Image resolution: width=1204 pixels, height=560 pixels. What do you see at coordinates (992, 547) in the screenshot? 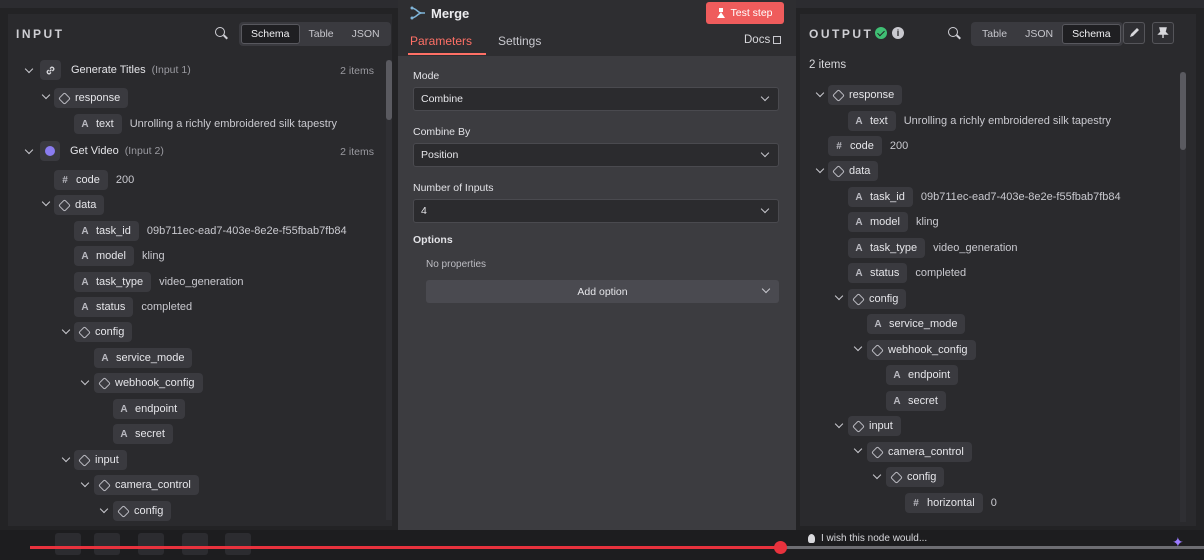
I see `video-progress-remaining` at bounding box center [992, 547].